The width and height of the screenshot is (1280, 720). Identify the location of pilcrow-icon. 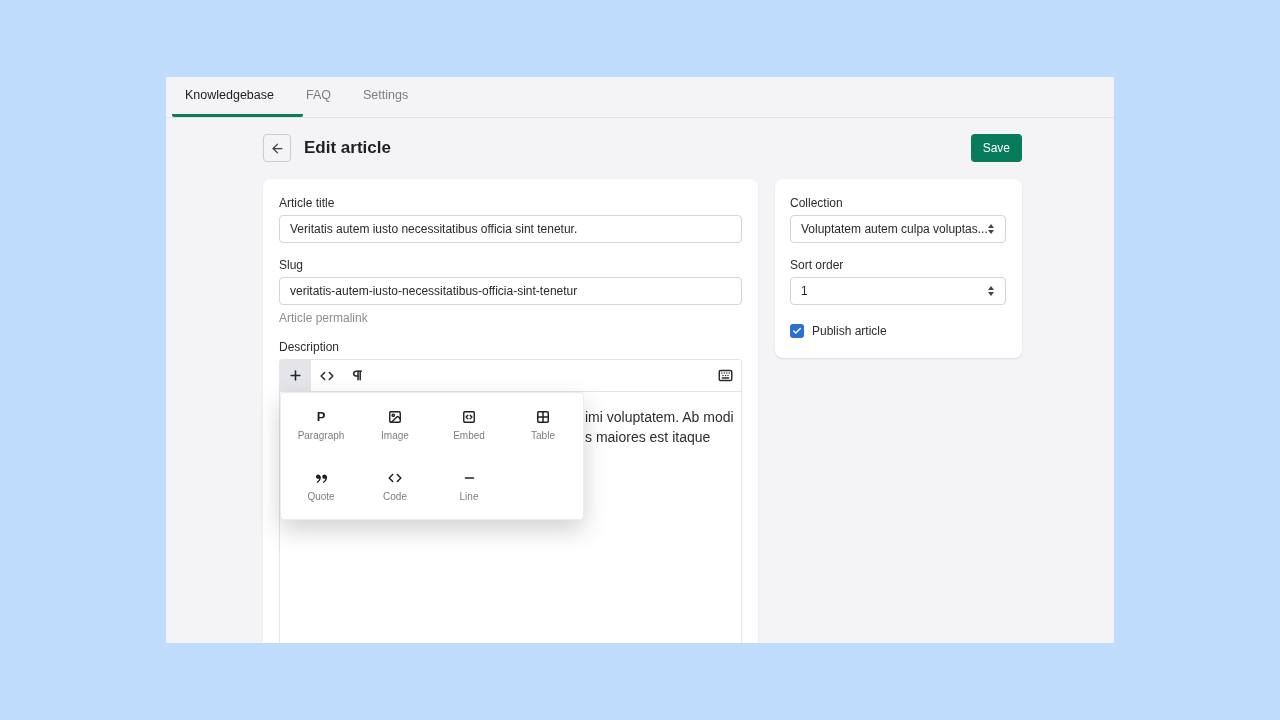
(357, 375).